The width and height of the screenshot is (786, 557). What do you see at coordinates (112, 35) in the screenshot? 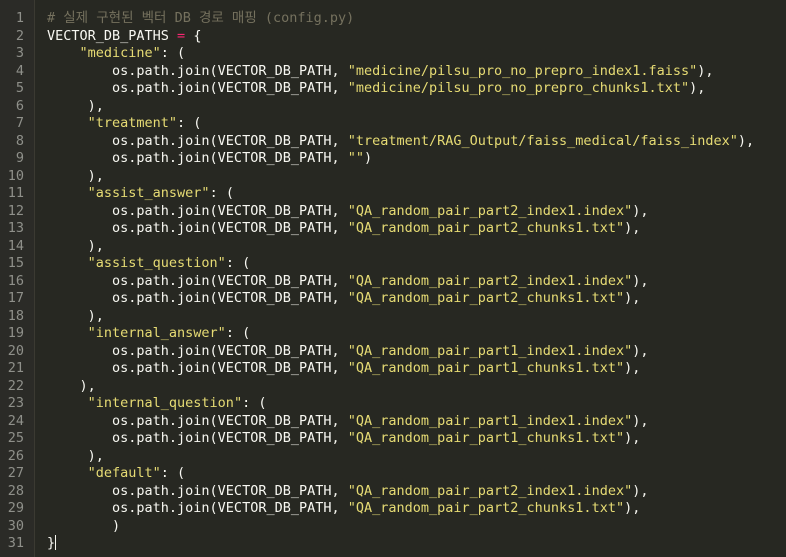
I see `code-token: VECTOR_DB_PATHS` at bounding box center [112, 35].